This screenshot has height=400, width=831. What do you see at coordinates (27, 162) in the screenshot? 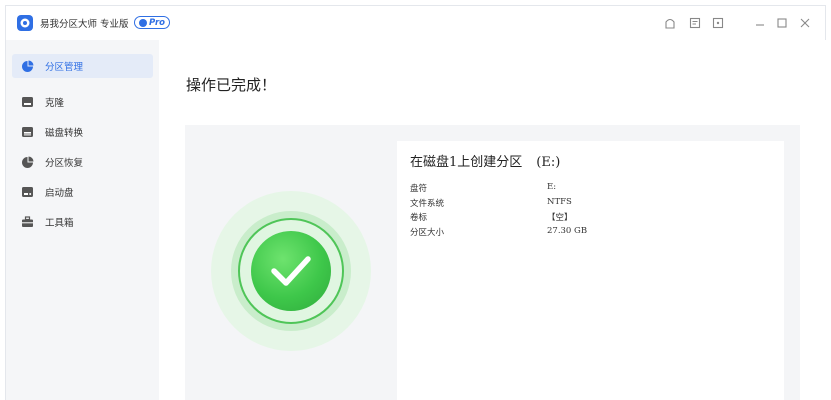
I see `partition-recovery-icon` at bounding box center [27, 162].